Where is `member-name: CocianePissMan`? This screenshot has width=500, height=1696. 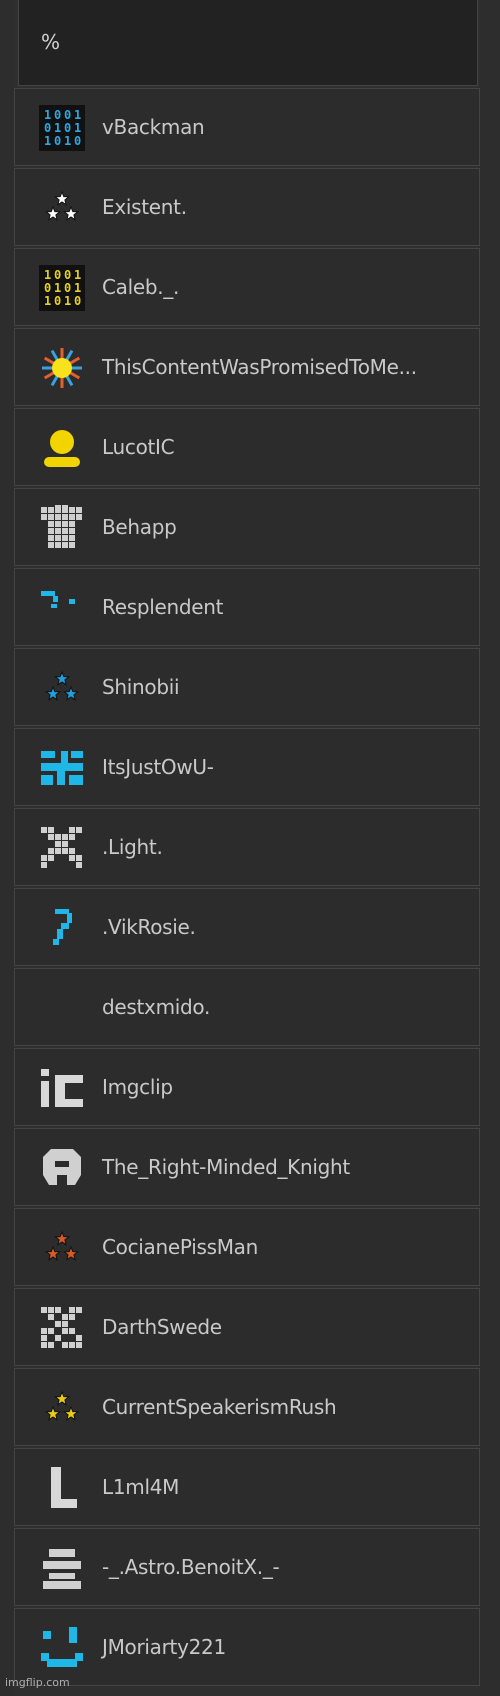 member-name: CocianePissMan is located at coordinates (180, 1247).